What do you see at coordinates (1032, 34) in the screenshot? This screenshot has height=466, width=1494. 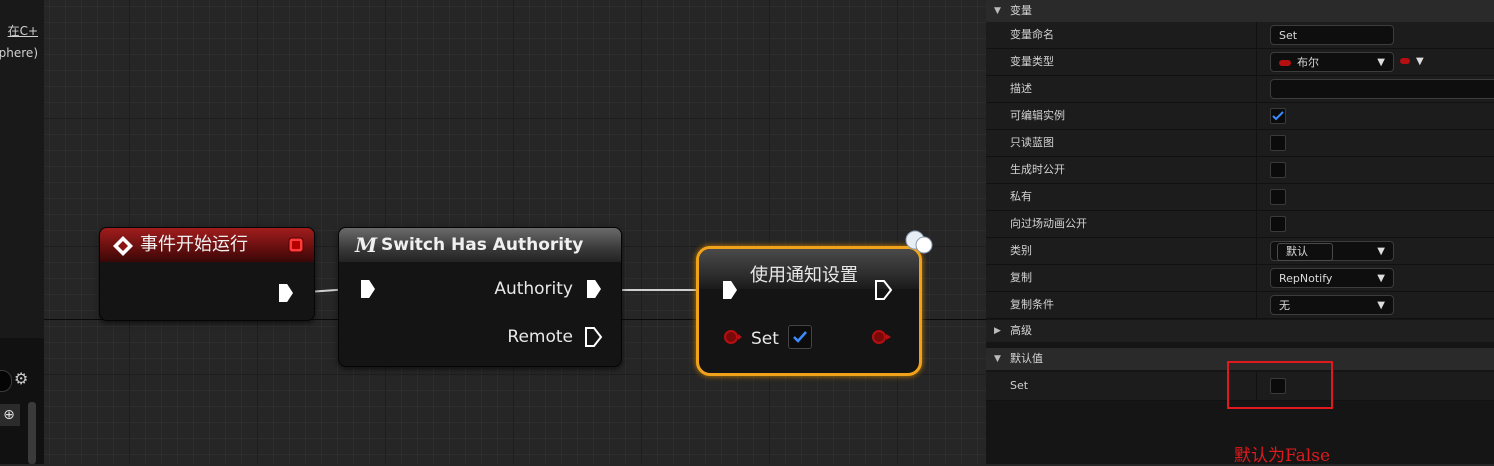 I see `label-variable-name: 变量命名` at bounding box center [1032, 34].